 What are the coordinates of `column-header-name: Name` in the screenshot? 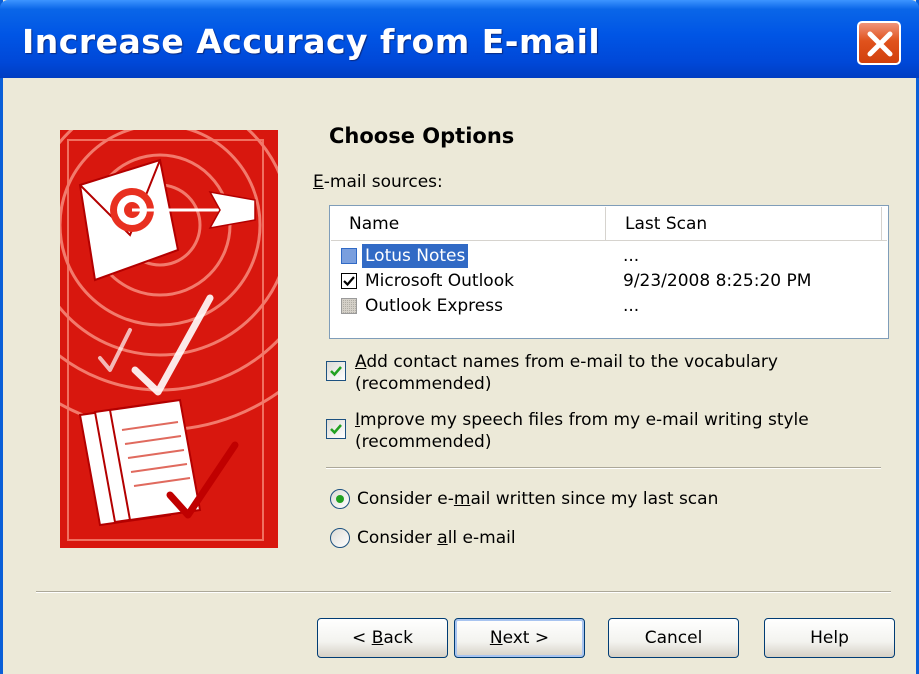 It's located at (468, 224).